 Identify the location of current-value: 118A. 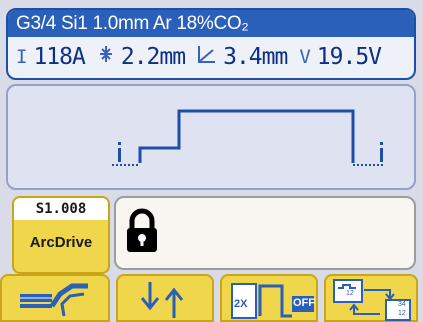
(59, 56).